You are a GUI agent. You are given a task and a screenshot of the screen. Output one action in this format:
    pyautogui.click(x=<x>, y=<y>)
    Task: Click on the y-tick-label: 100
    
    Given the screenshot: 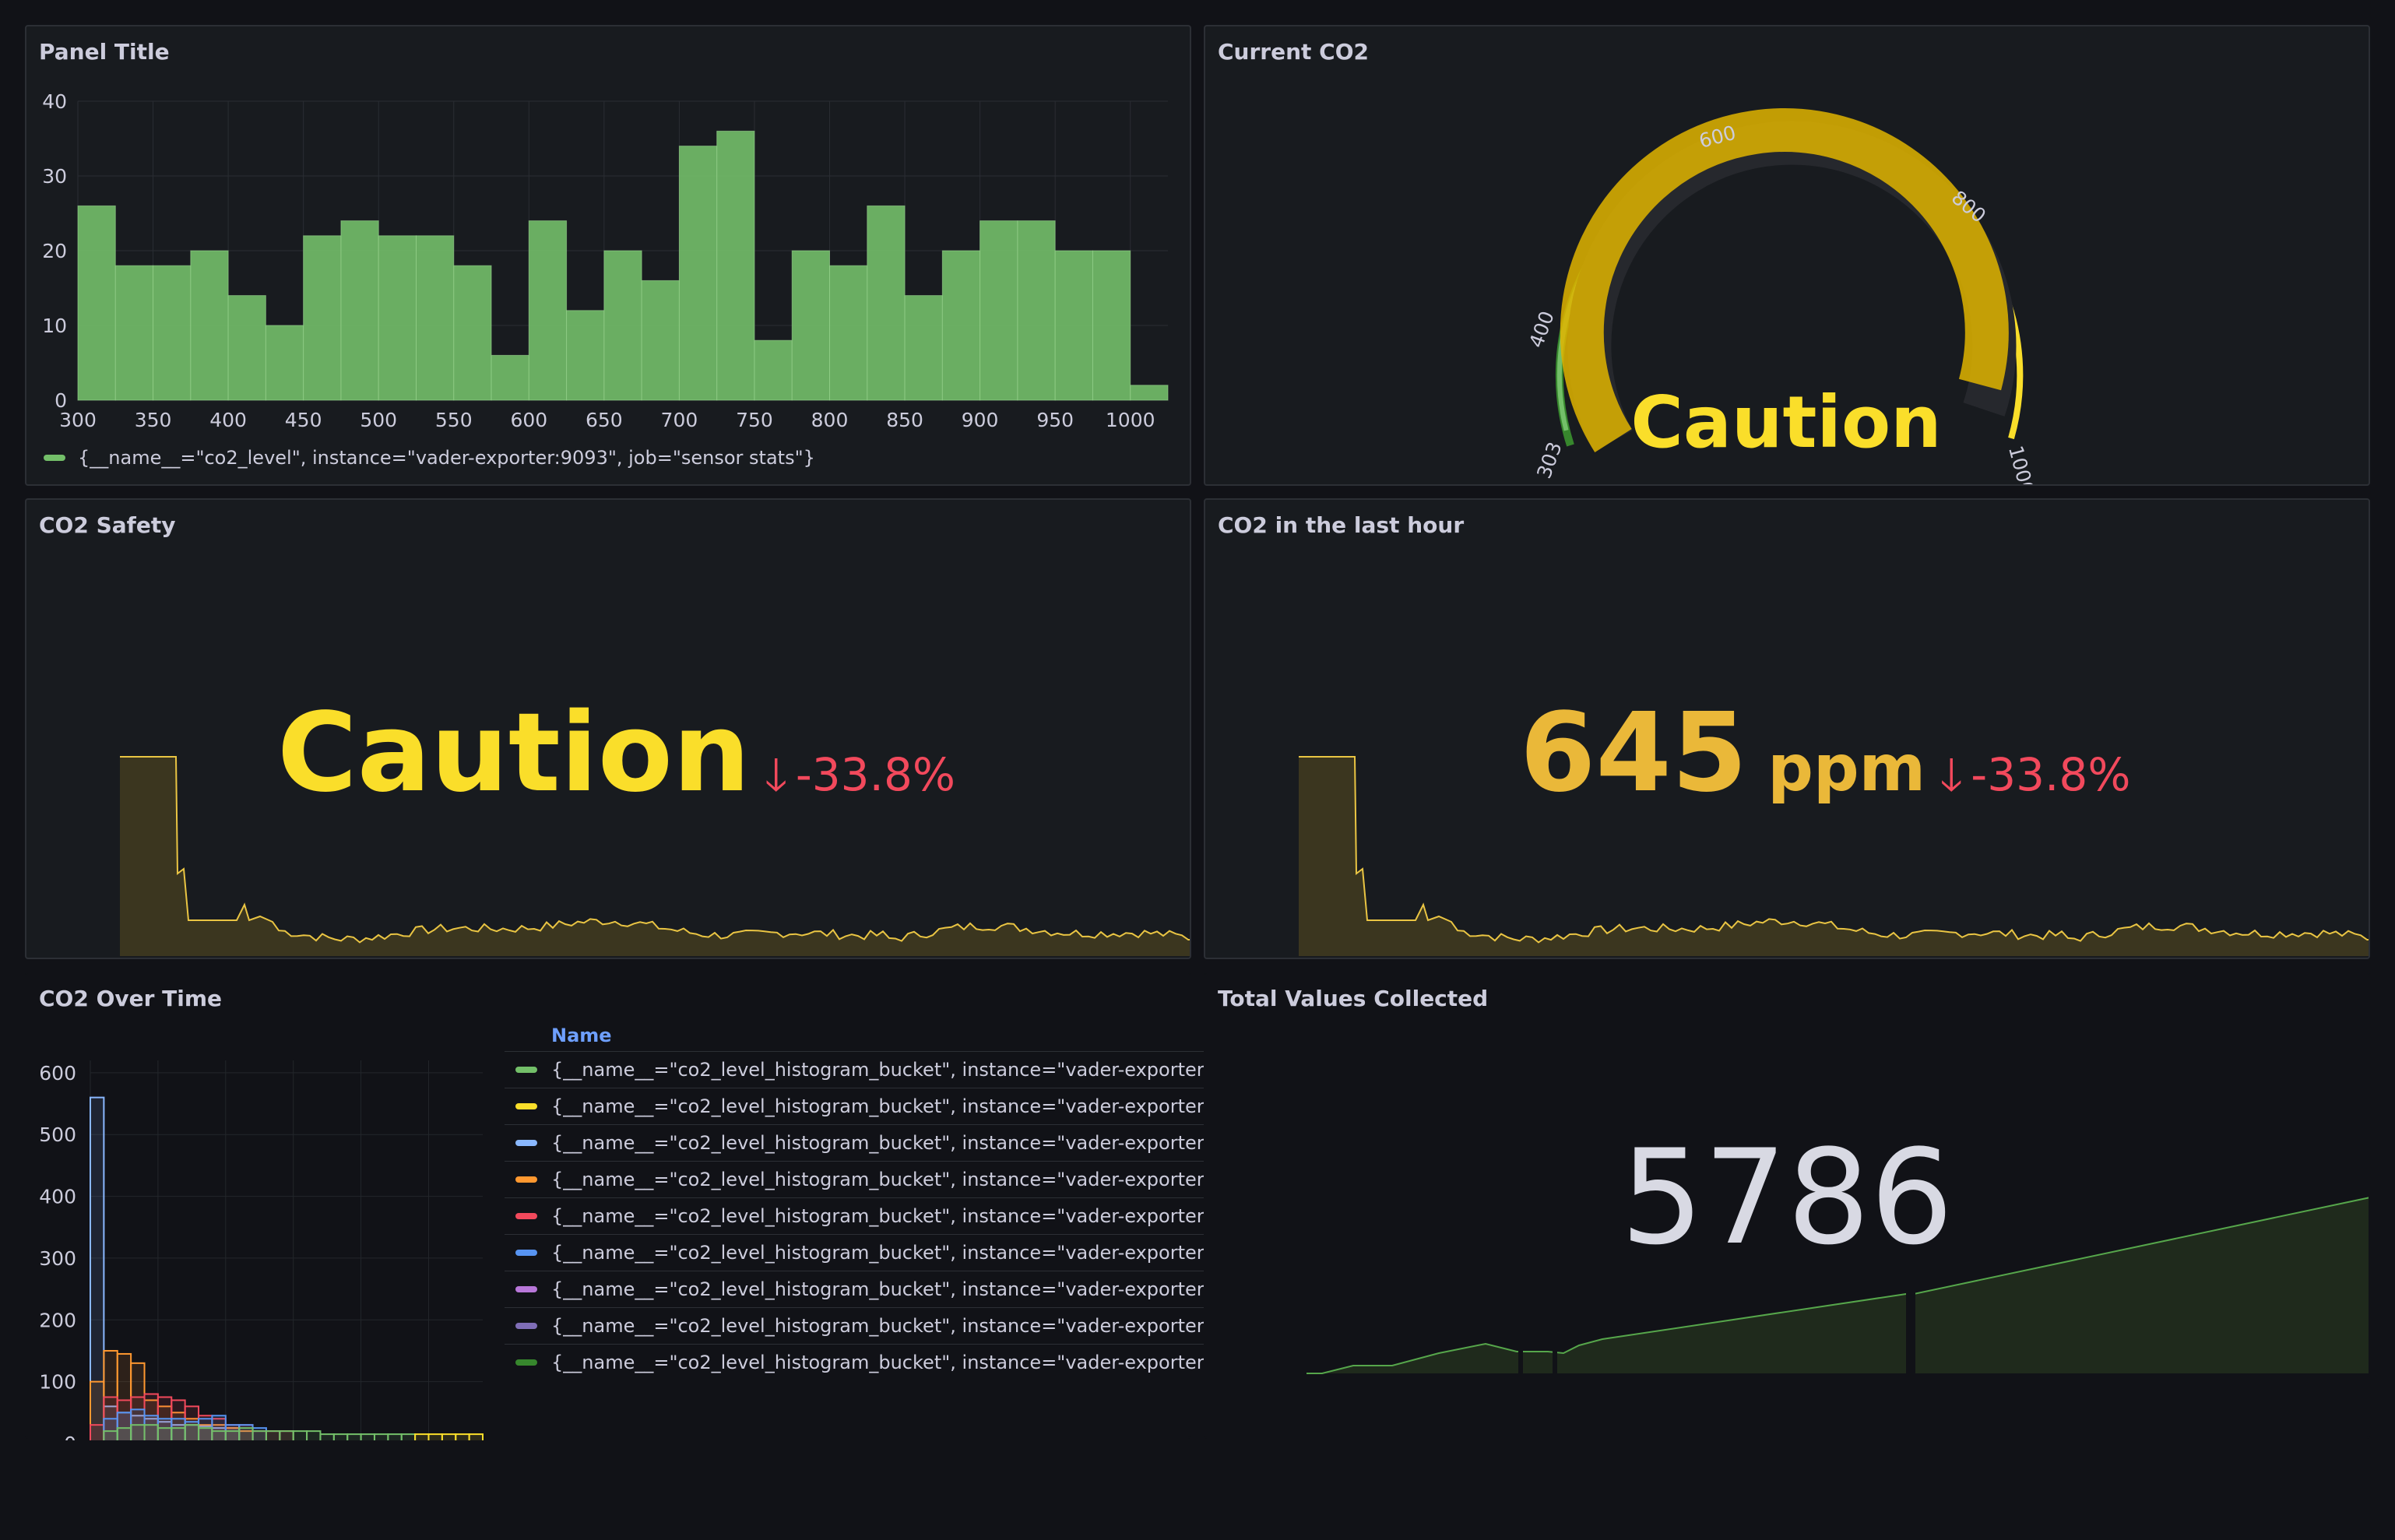 What is the action you would take?
    pyautogui.click(x=57, y=1382)
    